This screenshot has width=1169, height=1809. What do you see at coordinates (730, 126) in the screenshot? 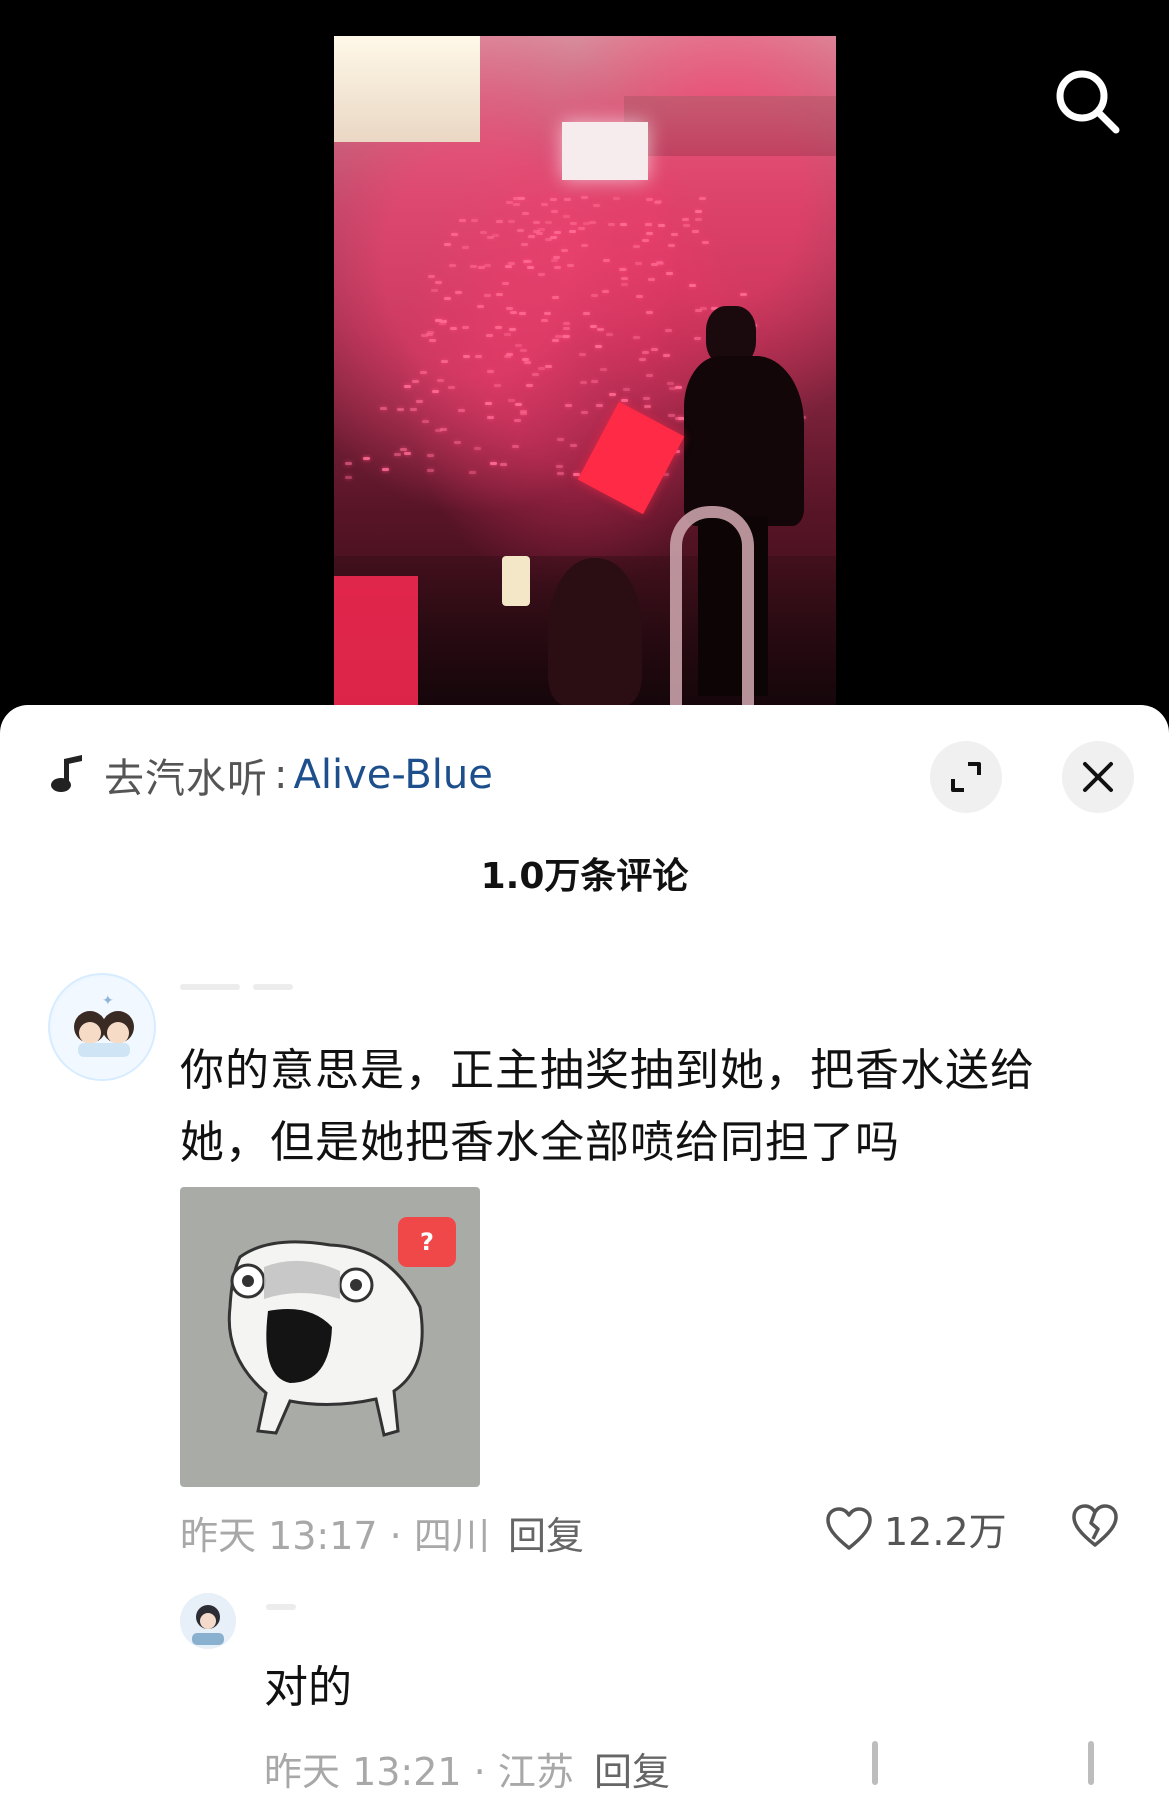
I see `video-balcony` at bounding box center [730, 126].